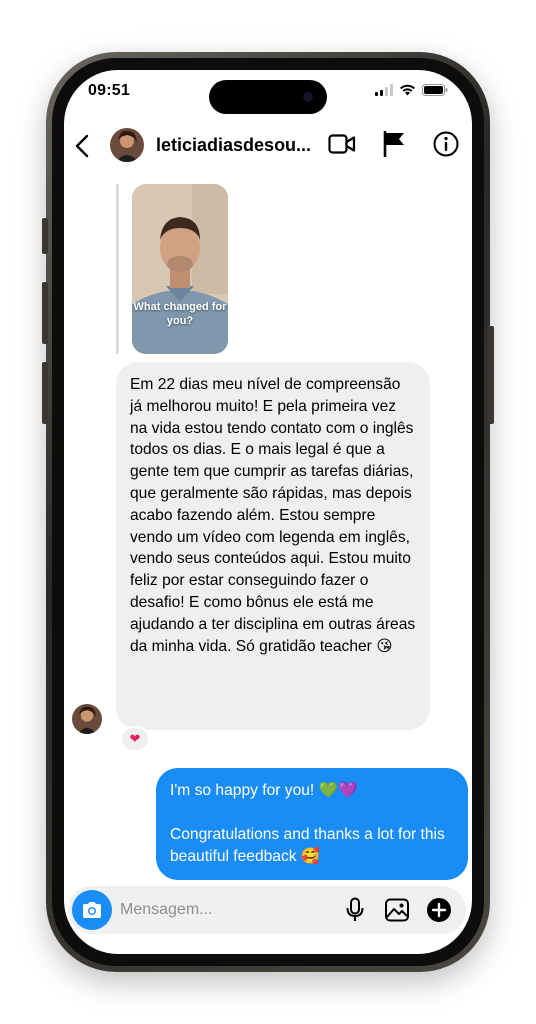 The image size is (536, 1024). Describe the element at coordinates (264, 790) in the screenshot. I see `outgoing-message-line-1: I'm so happy for you! 💚💜` at that location.